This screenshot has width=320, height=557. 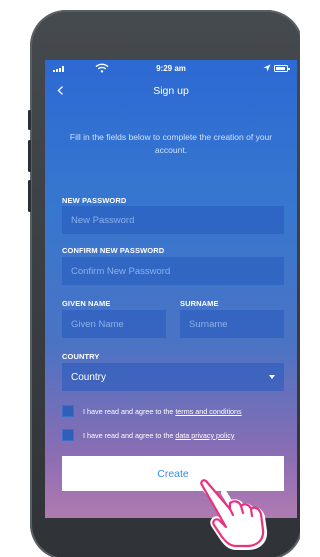 I want to click on phone-volume-up-button, so click(x=29, y=156).